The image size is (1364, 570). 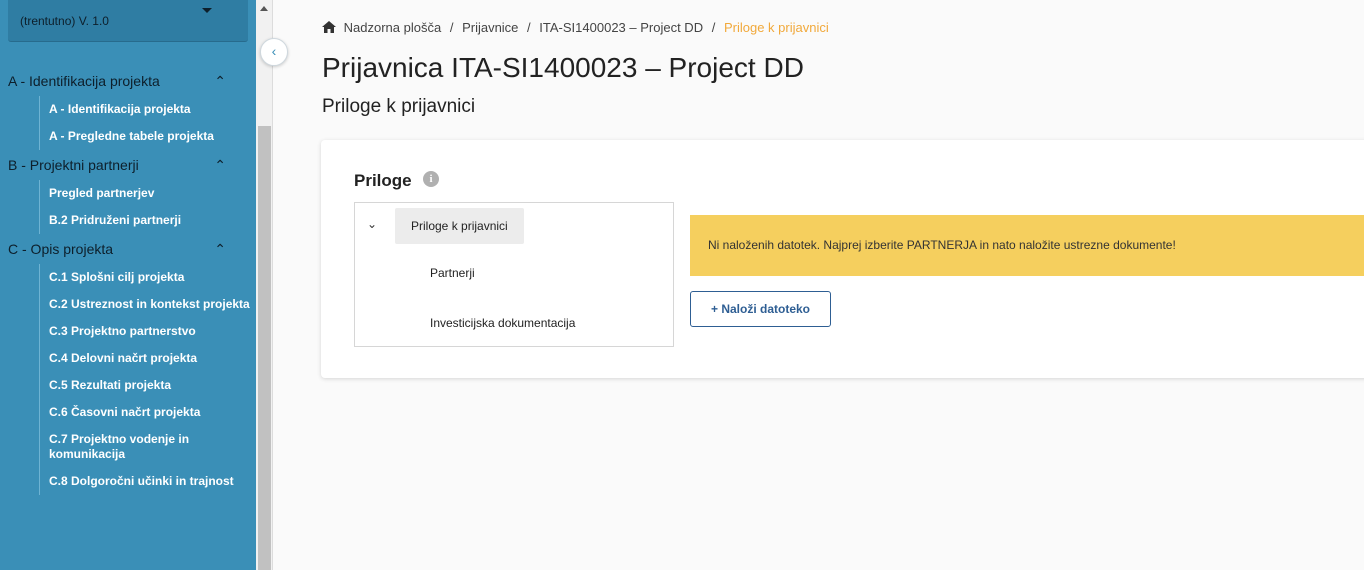 I want to click on tree-node-root: Priloge k prijavnici, so click(x=459, y=226).